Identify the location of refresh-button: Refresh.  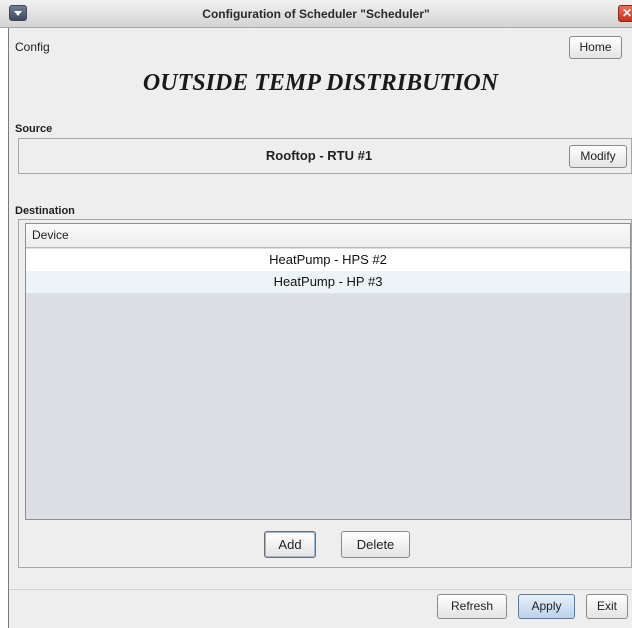
(472, 606).